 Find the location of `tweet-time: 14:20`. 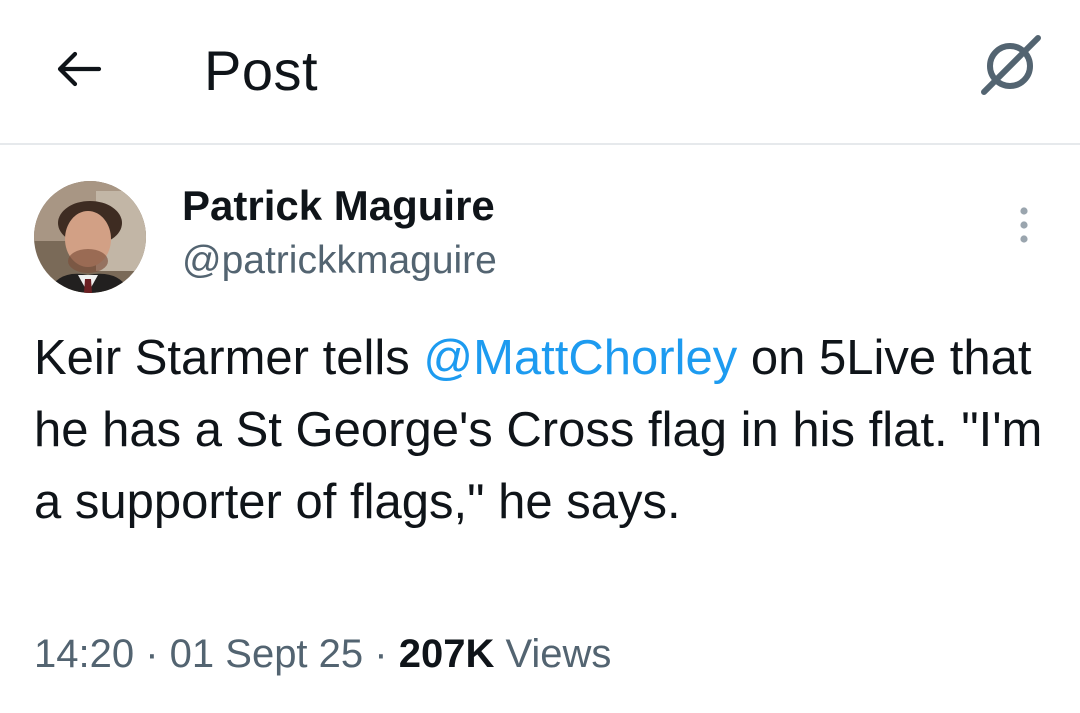

tweet-time: 14:20 is located at coordinates (84, 654).